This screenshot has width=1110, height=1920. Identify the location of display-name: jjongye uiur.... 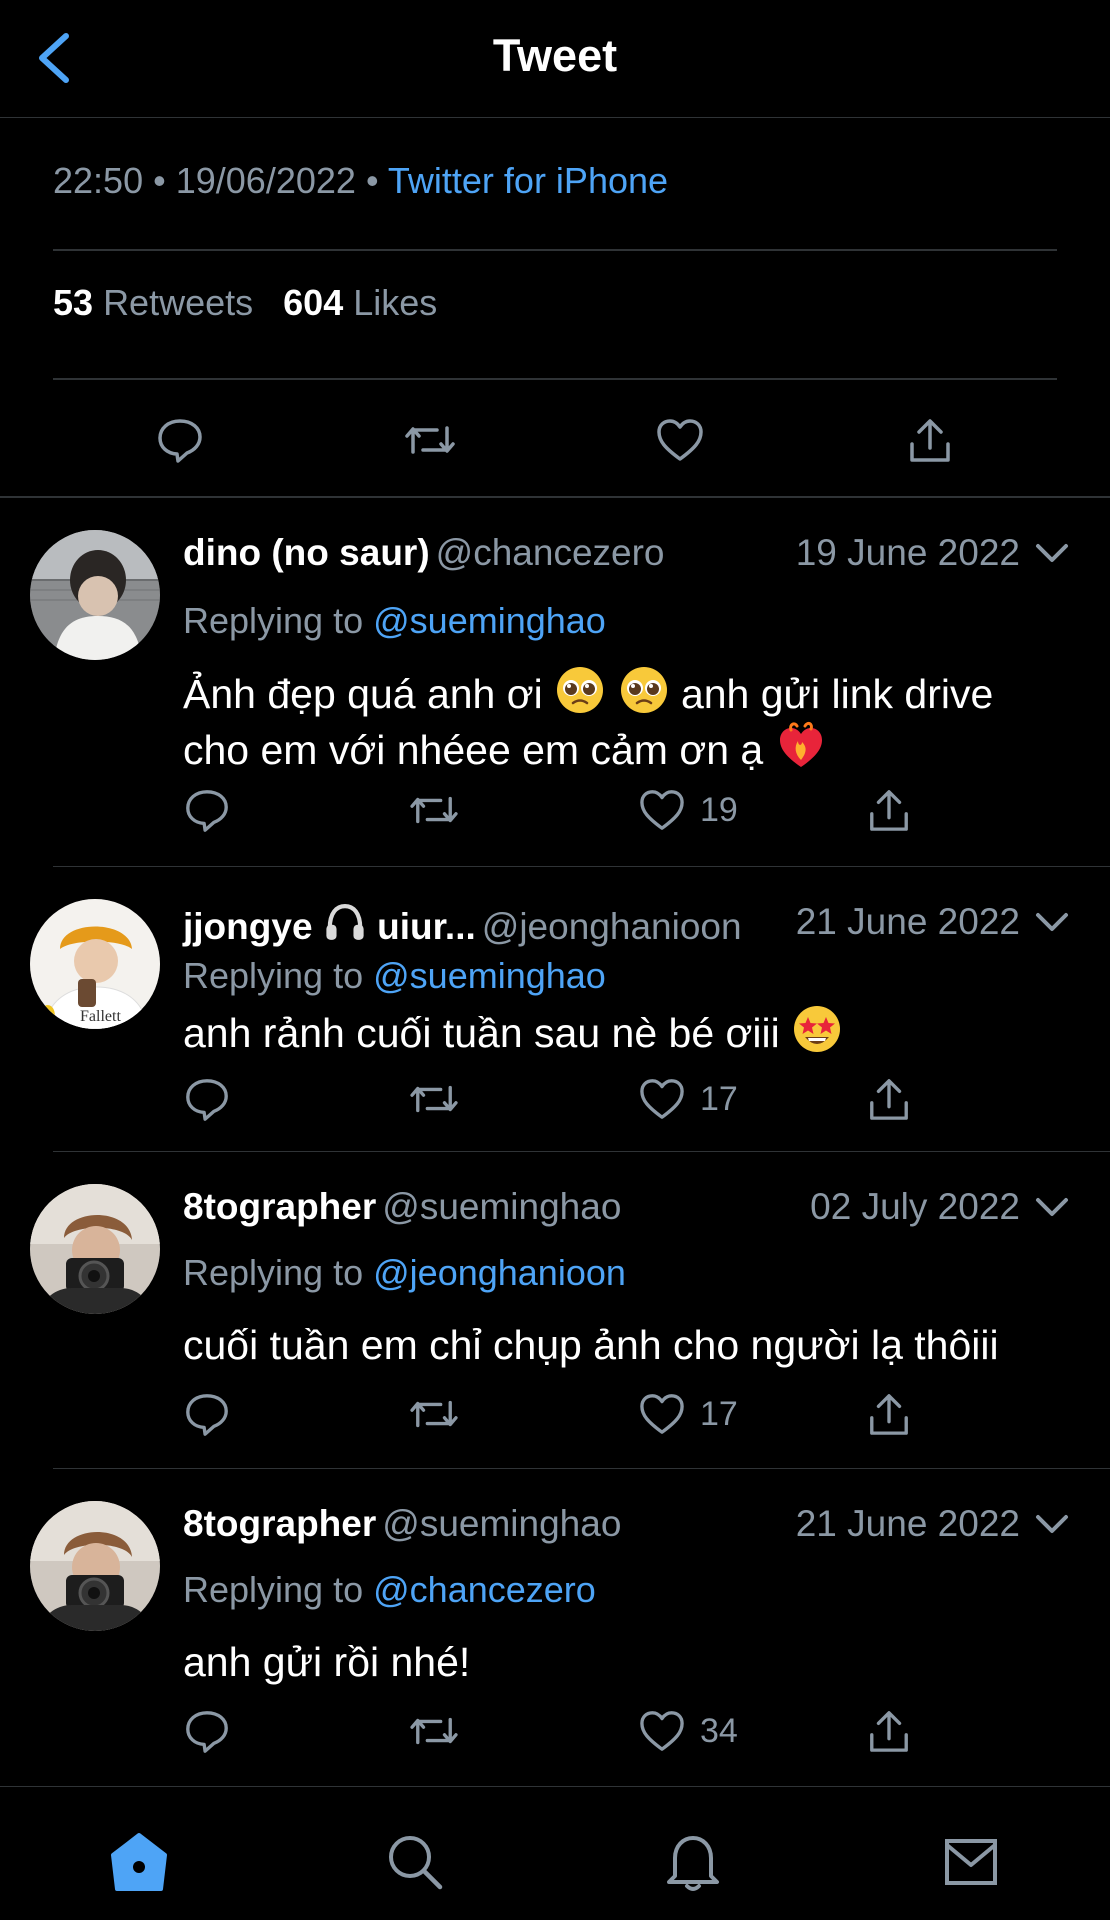
(329, 925).